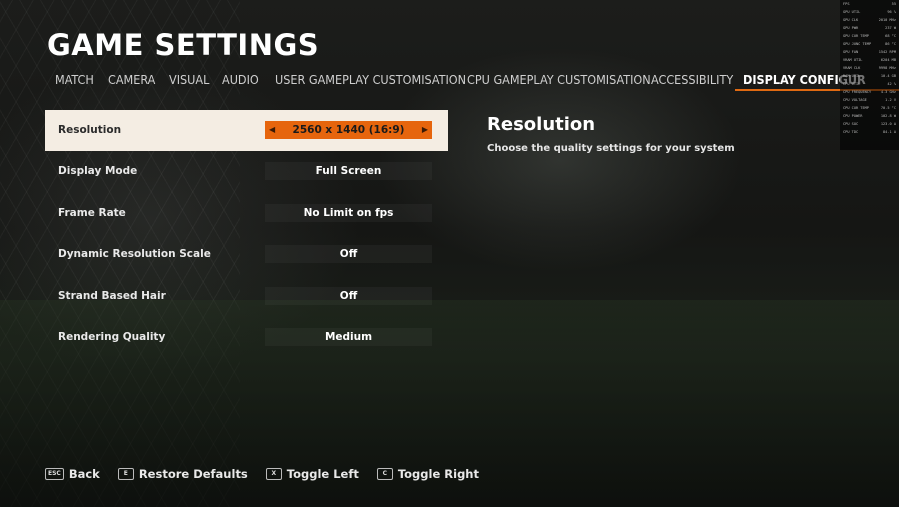  Describe the element at coordinates (857, 44) in the screenshot. I see `hud-metric: GPU JUNC TEMP` at that location.